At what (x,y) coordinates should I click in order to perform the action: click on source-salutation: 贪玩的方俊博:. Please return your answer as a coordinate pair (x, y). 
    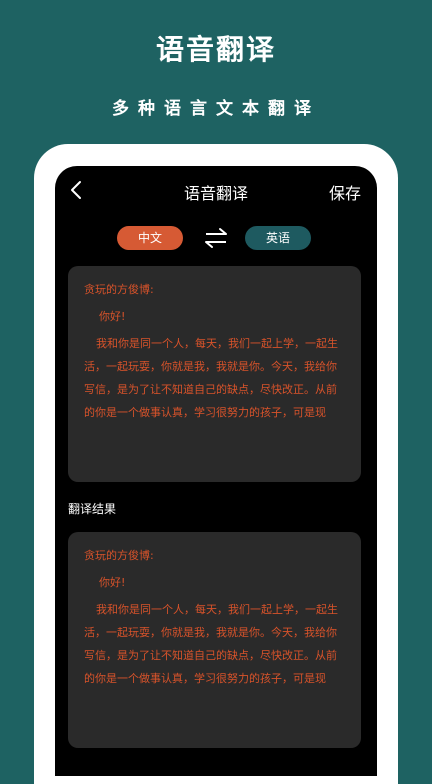
    Looking at the image, I should click on (119, 289).